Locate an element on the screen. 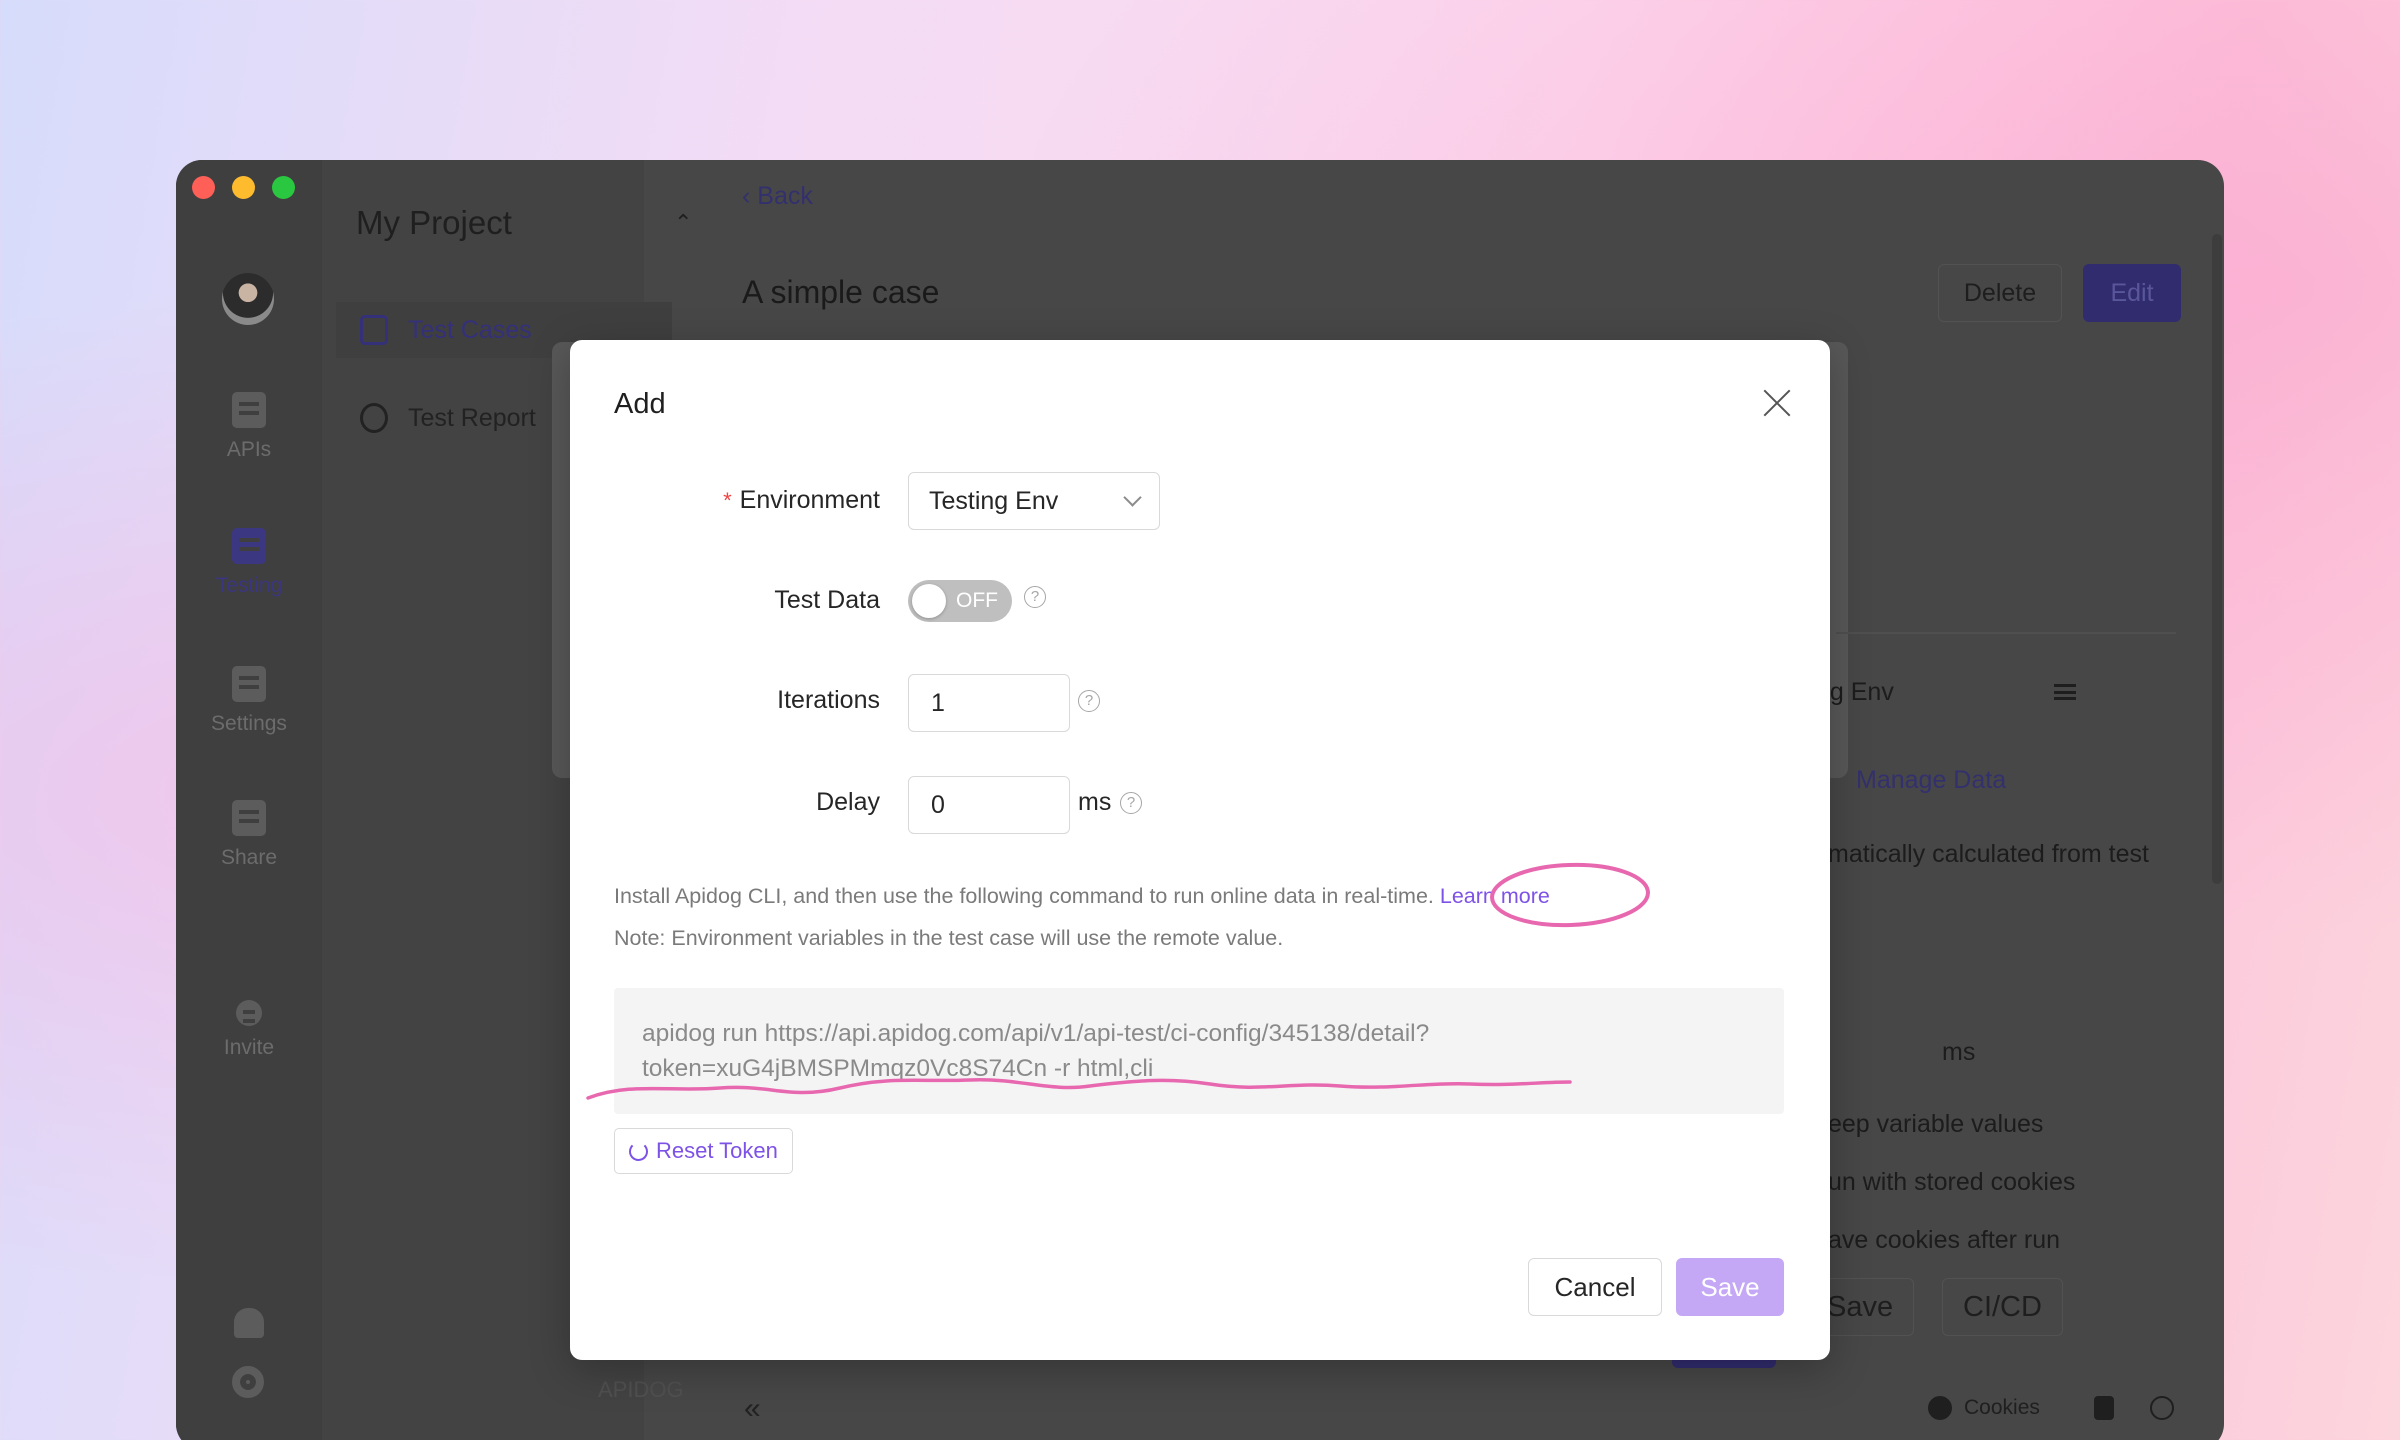 This screenshot has width=2400, height=1440. settings-icon is located at coordinates (249, 684).